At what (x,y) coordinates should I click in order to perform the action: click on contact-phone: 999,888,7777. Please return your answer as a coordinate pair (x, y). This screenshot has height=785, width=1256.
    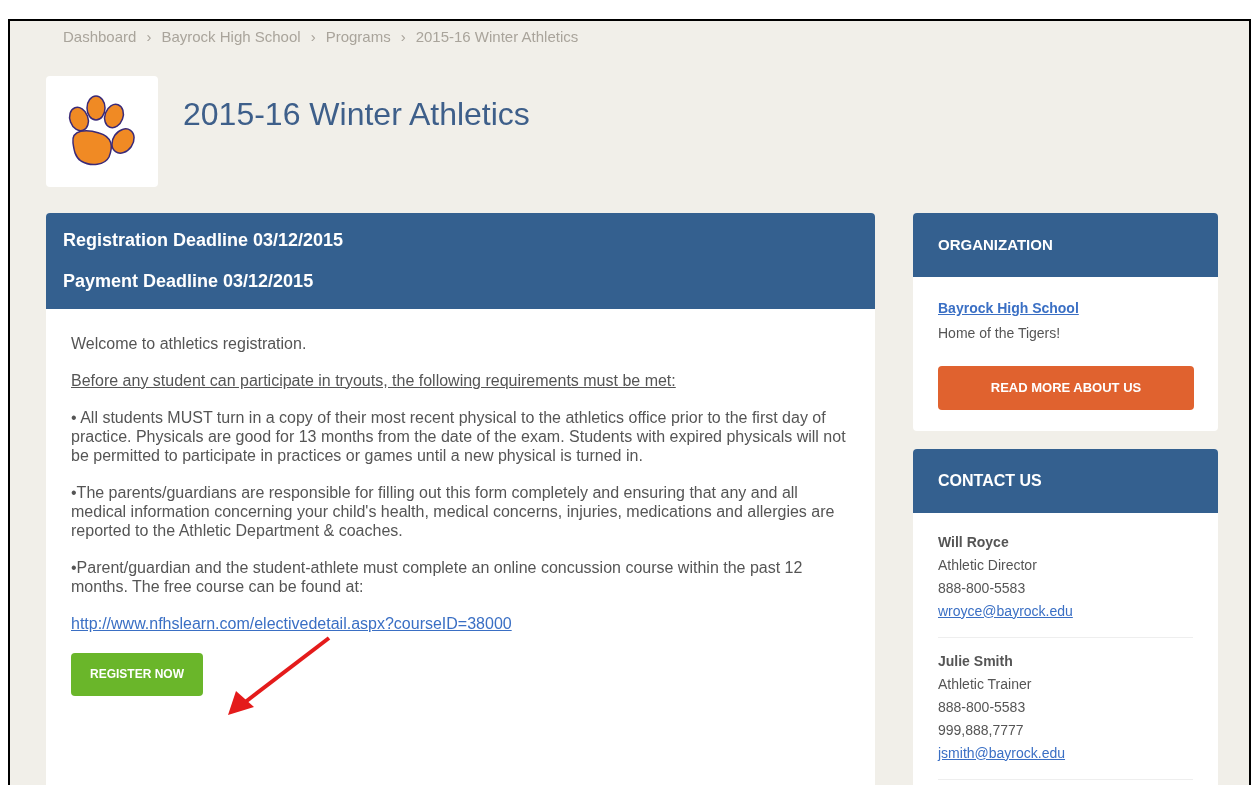
    Looking at the image, I should click on (981, 730).